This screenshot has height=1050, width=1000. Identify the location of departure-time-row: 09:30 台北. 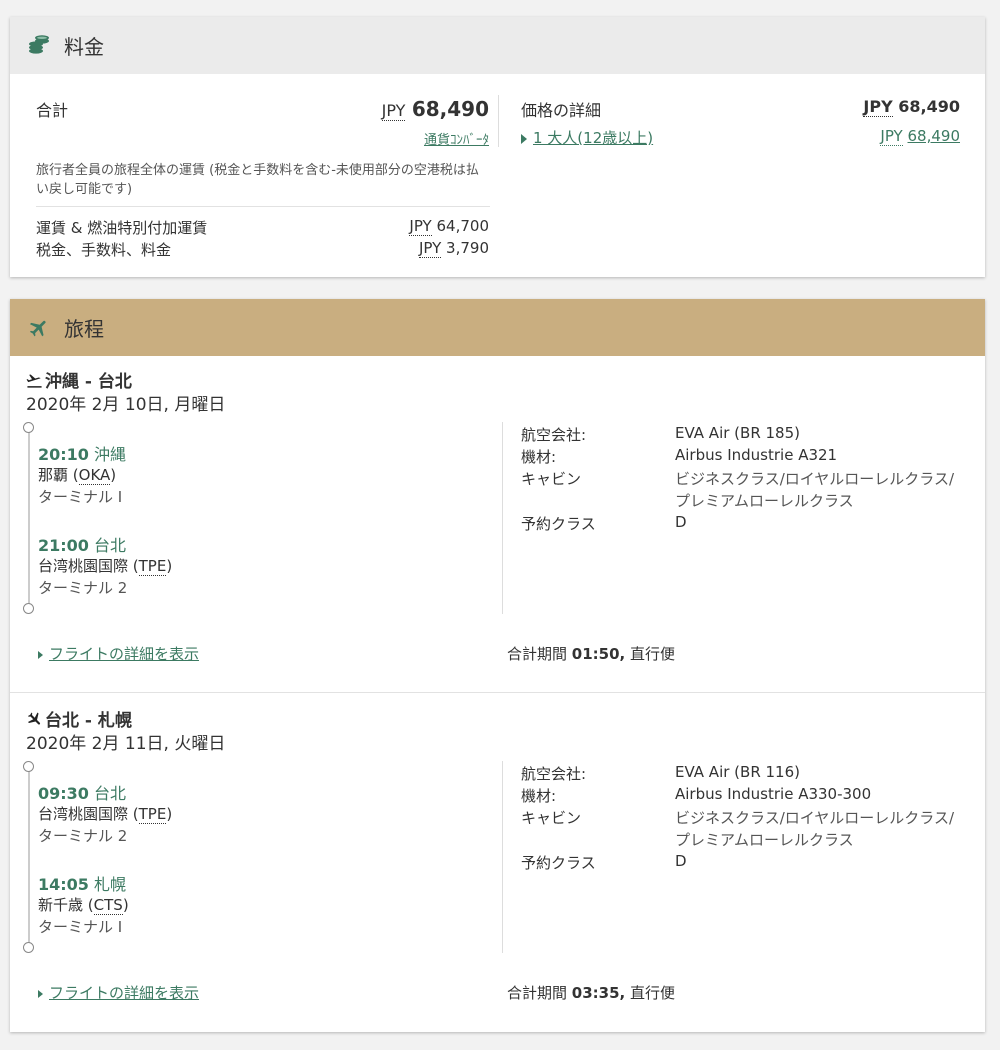
(82, 792).